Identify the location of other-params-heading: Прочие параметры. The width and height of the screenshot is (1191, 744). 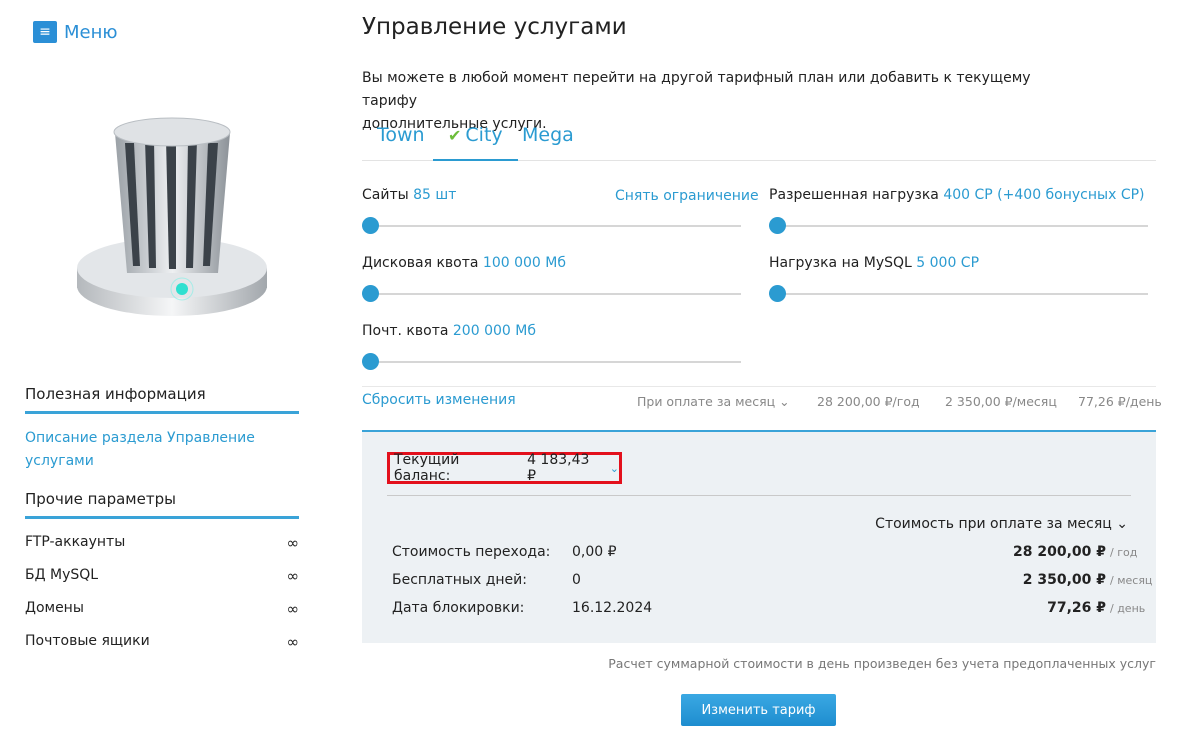
(162, 504).